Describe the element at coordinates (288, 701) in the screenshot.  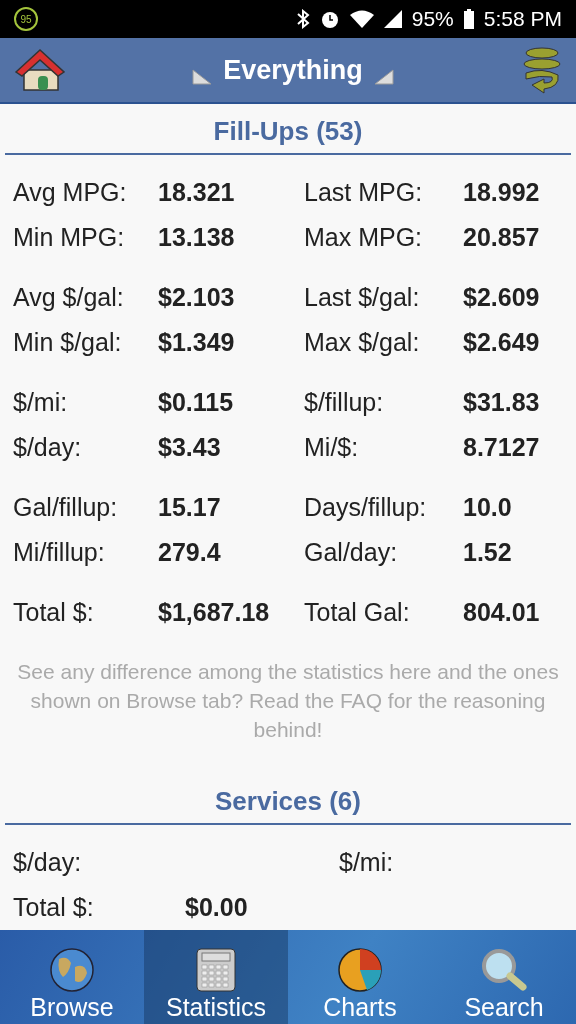
I see `info-note: See any difference among the statistics here and the ones shown on Browse tab? Read the FAQ for the reasoning behind!` at that location.